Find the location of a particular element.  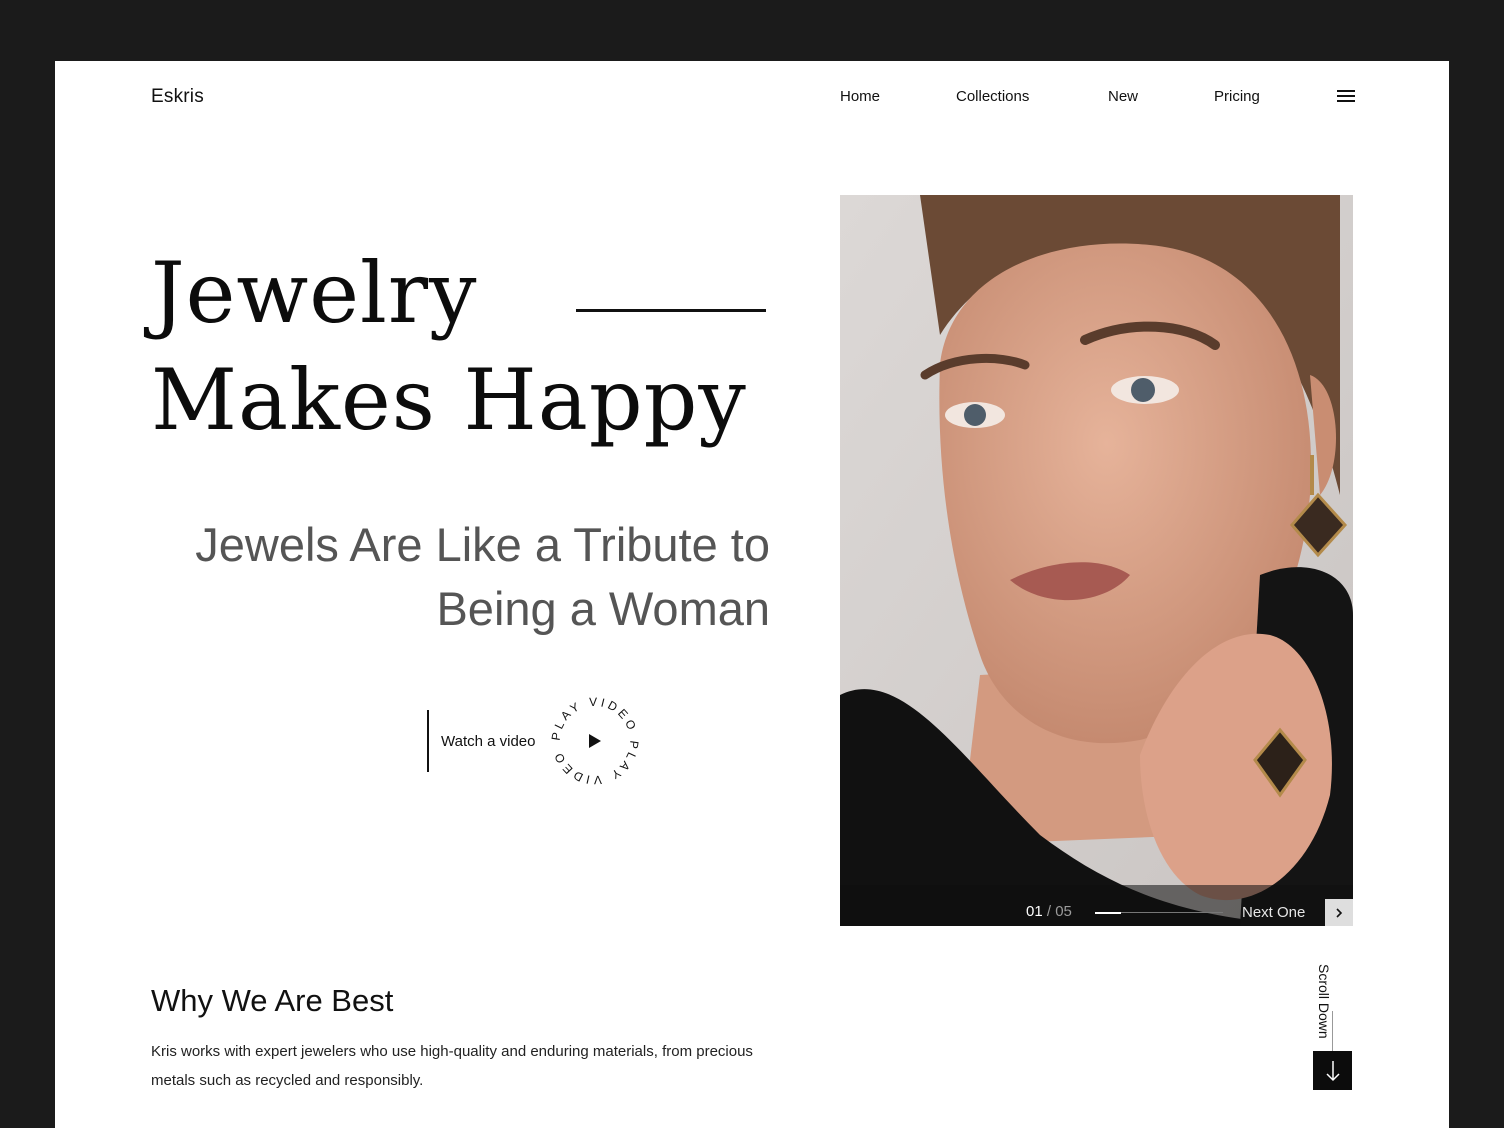

chevron-right-icon is located at coordinates (1339, 912).